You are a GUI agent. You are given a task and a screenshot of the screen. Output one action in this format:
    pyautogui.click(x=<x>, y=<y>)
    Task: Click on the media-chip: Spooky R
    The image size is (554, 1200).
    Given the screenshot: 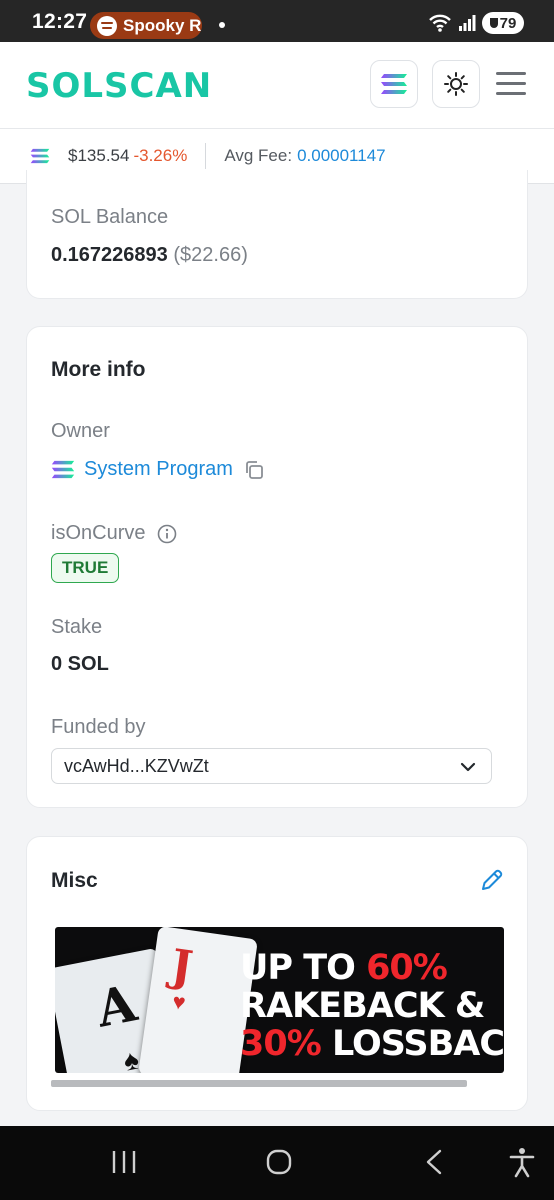 What is the action you would take?
    pyautogui.click(x=146, y=25)
    